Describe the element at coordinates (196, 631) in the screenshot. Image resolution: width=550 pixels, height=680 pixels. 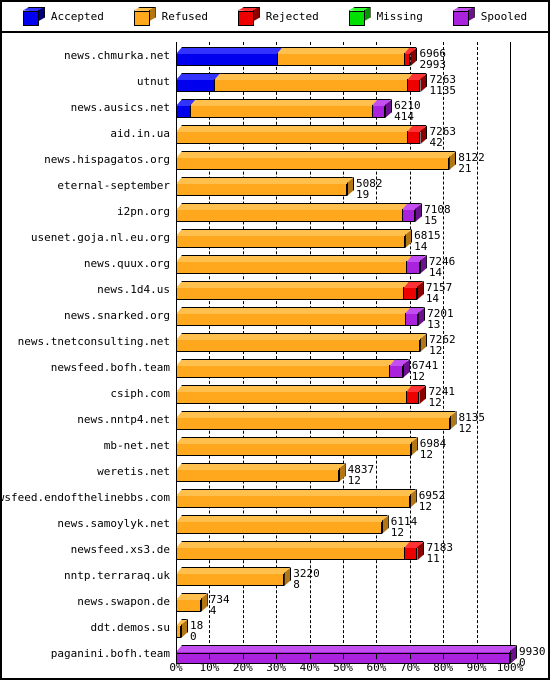
I see `bar-value-labels: 18 0` at that location.